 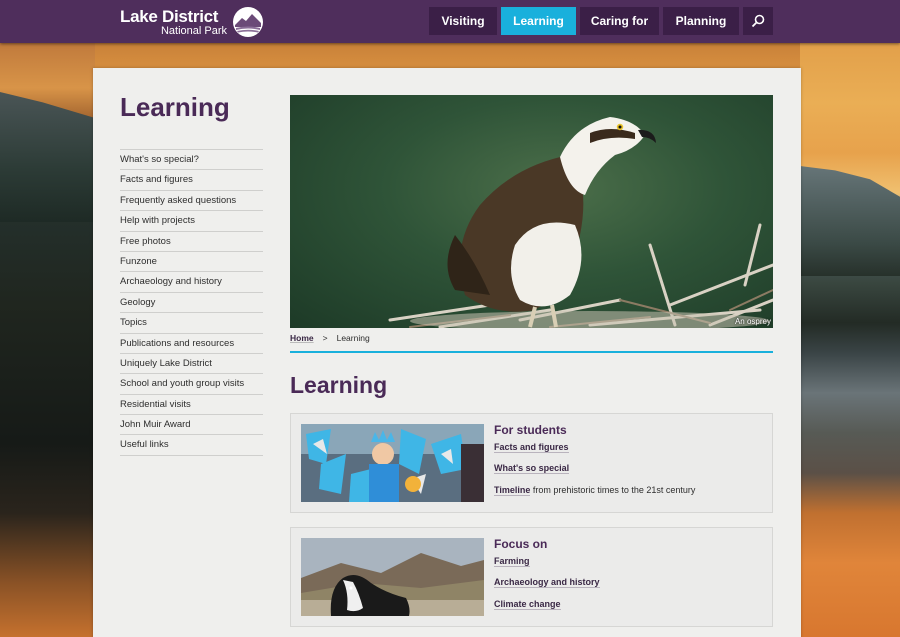 What do you see at coordinates (191, 425) in the screenshot?
I see `sidebar-item-john-muir-award: John Muir Award` at bounding box center [191, 425].